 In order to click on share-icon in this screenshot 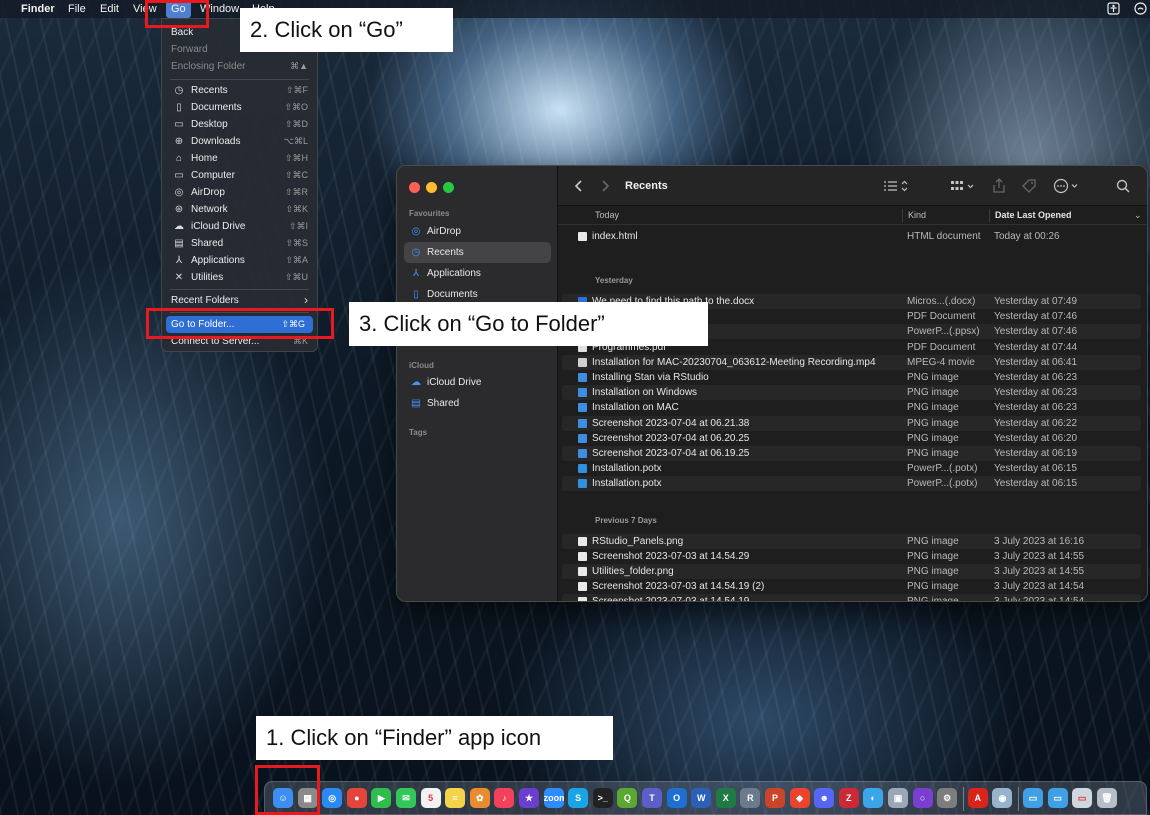, I will do `click(999, 186)`.